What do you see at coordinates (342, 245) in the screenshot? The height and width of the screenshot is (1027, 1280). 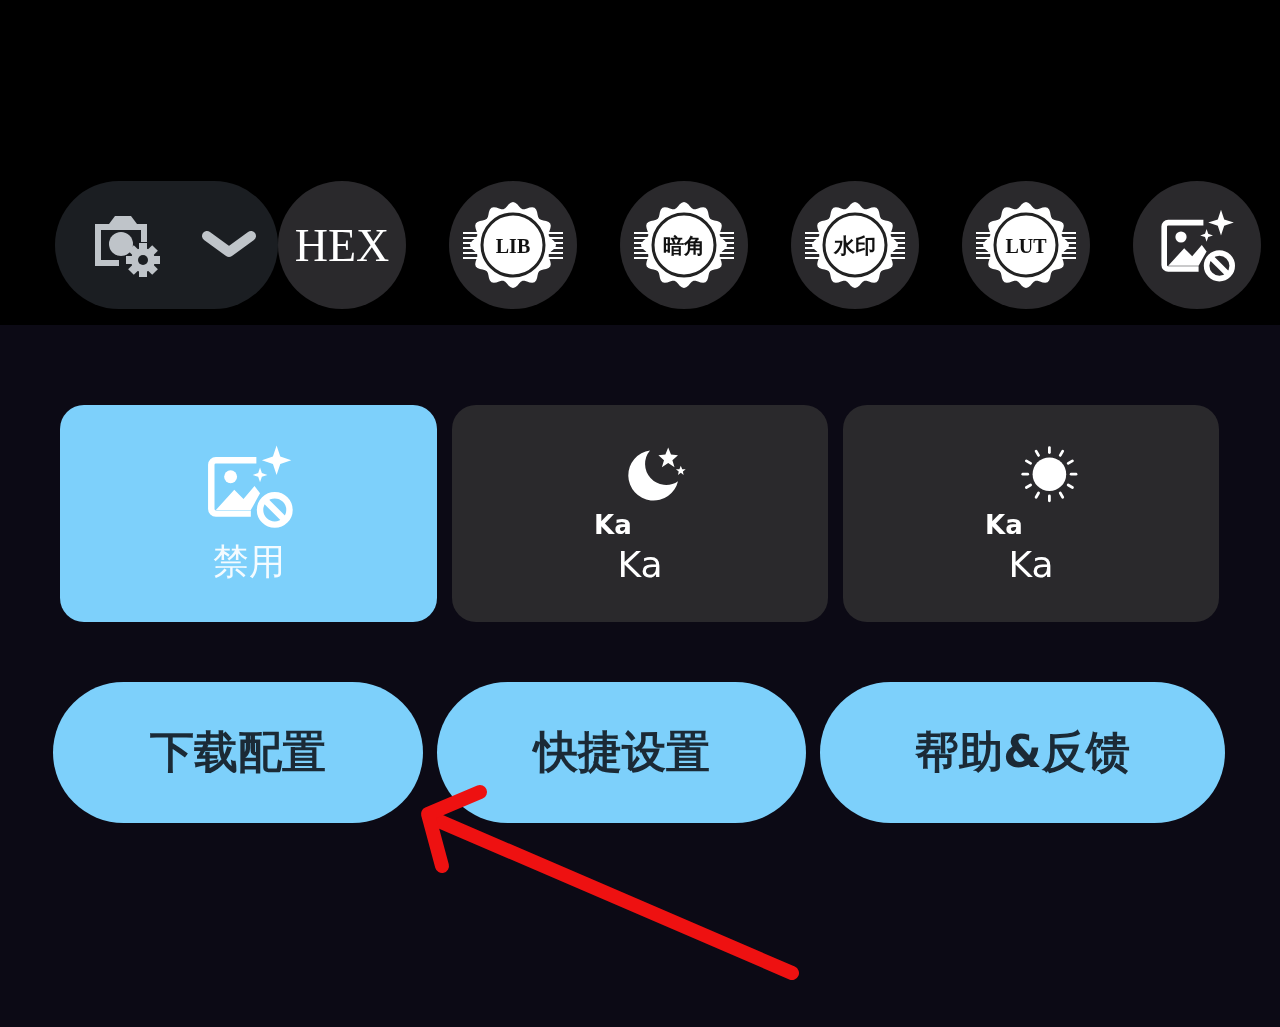 I see `hex-button: HEX` at bounding box center [342, 245].